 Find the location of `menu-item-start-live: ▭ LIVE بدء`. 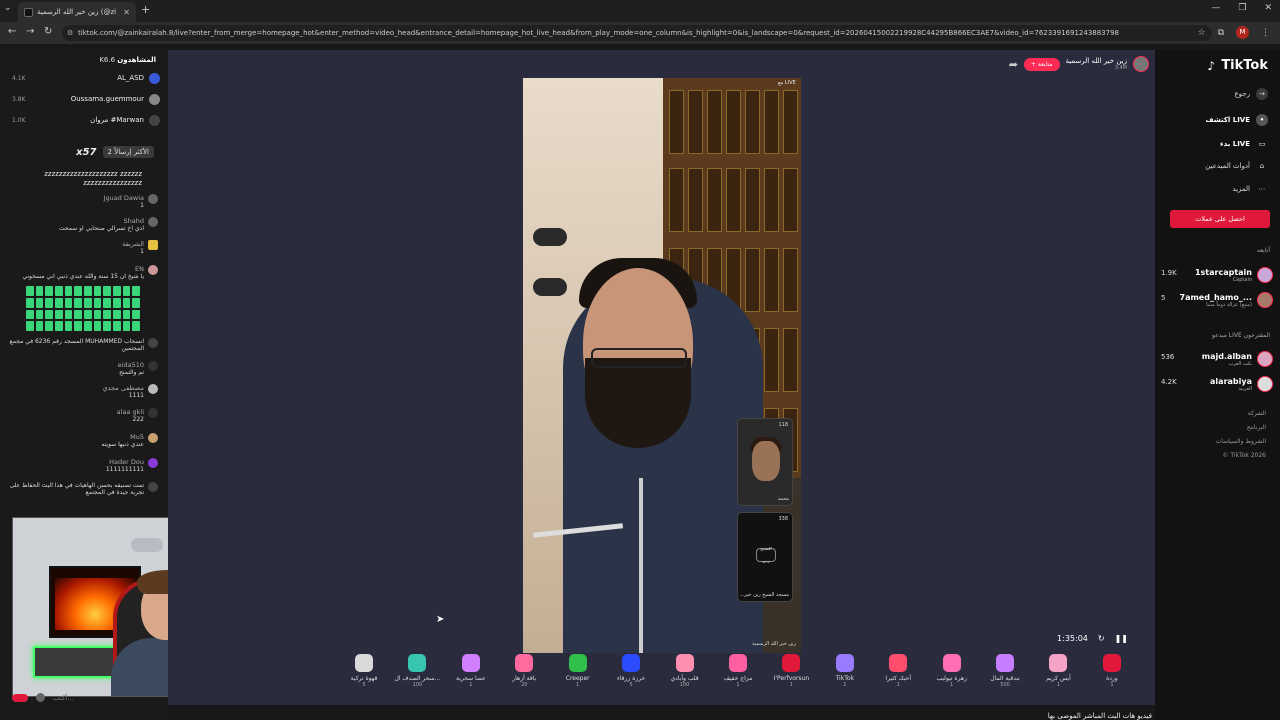

menu-item-start-live: ▭ LIVE بدء is located at coordinates (1244, 144).